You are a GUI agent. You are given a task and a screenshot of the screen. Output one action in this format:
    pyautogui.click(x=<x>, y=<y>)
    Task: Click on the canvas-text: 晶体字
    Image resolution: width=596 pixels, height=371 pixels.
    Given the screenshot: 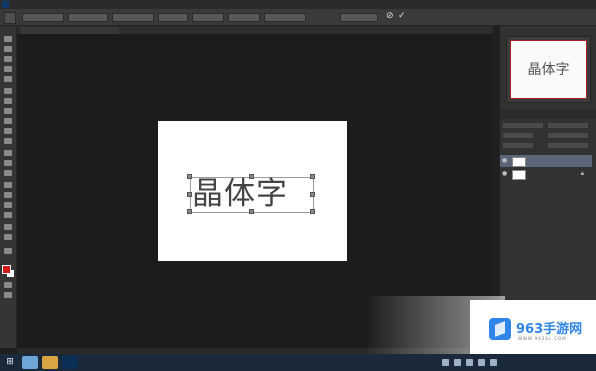 What is the action you would take?
    pyautogui.click(x=240, y=194)
    